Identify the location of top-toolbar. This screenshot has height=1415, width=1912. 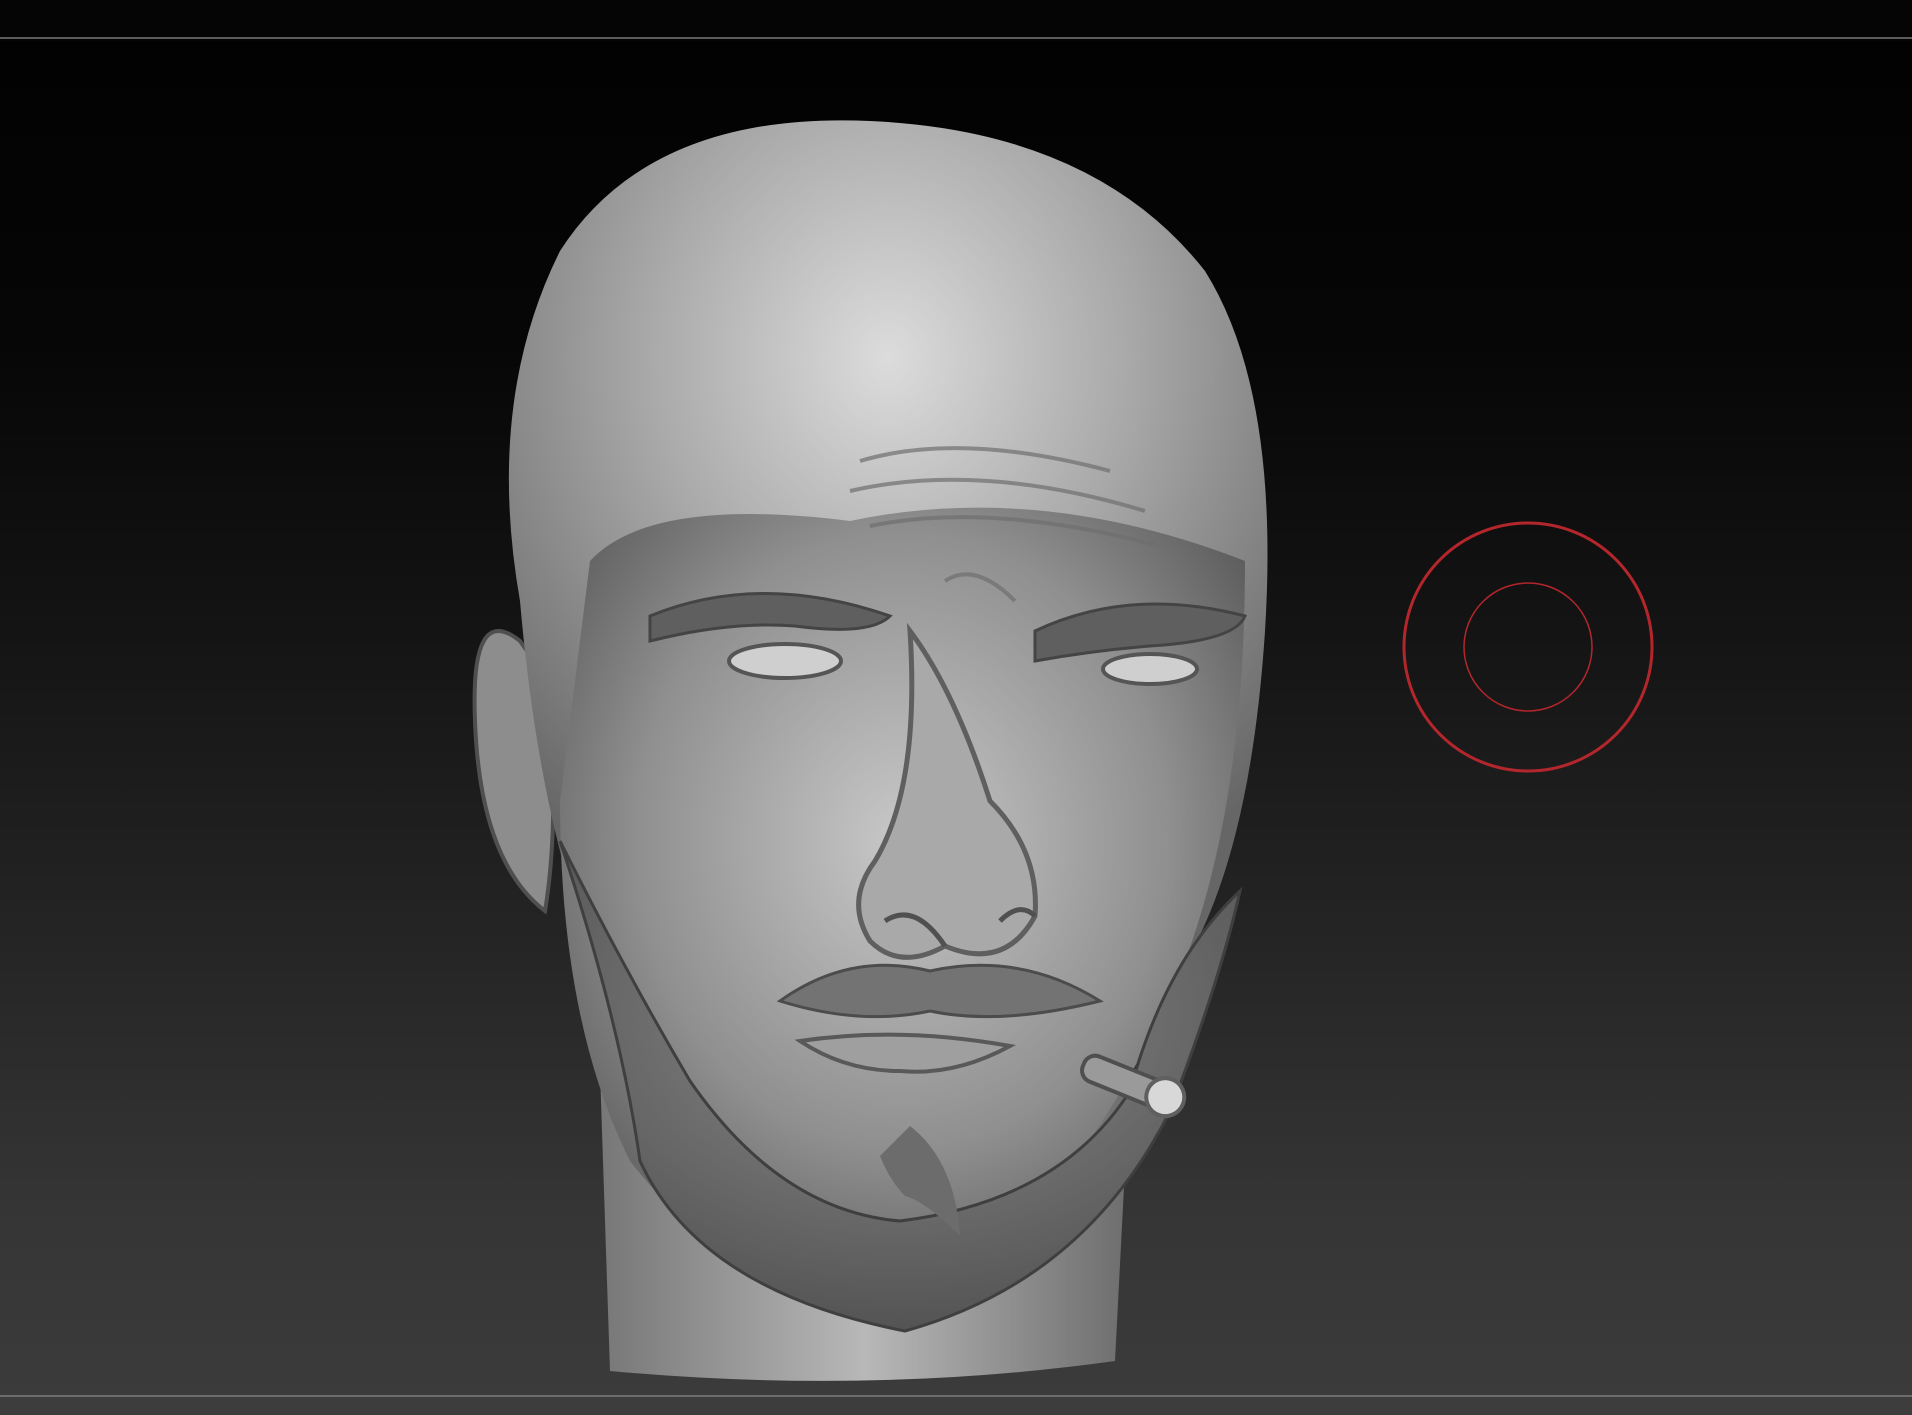
(956, 19).